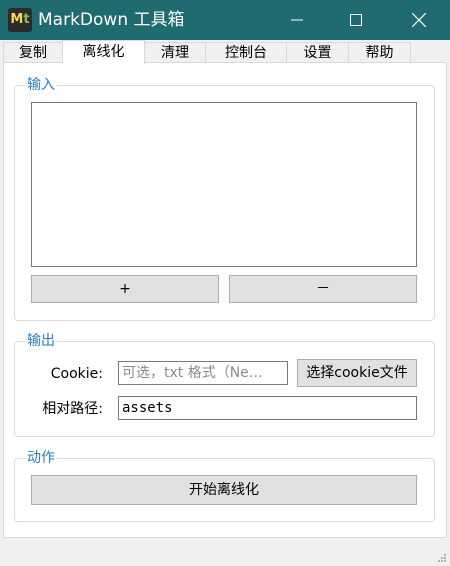 The image size is (450, 566). Describe the element at coordinates (225, 20) in the screenshot. I see `title-bar: Mt MarkDown 工具箱` at that location.